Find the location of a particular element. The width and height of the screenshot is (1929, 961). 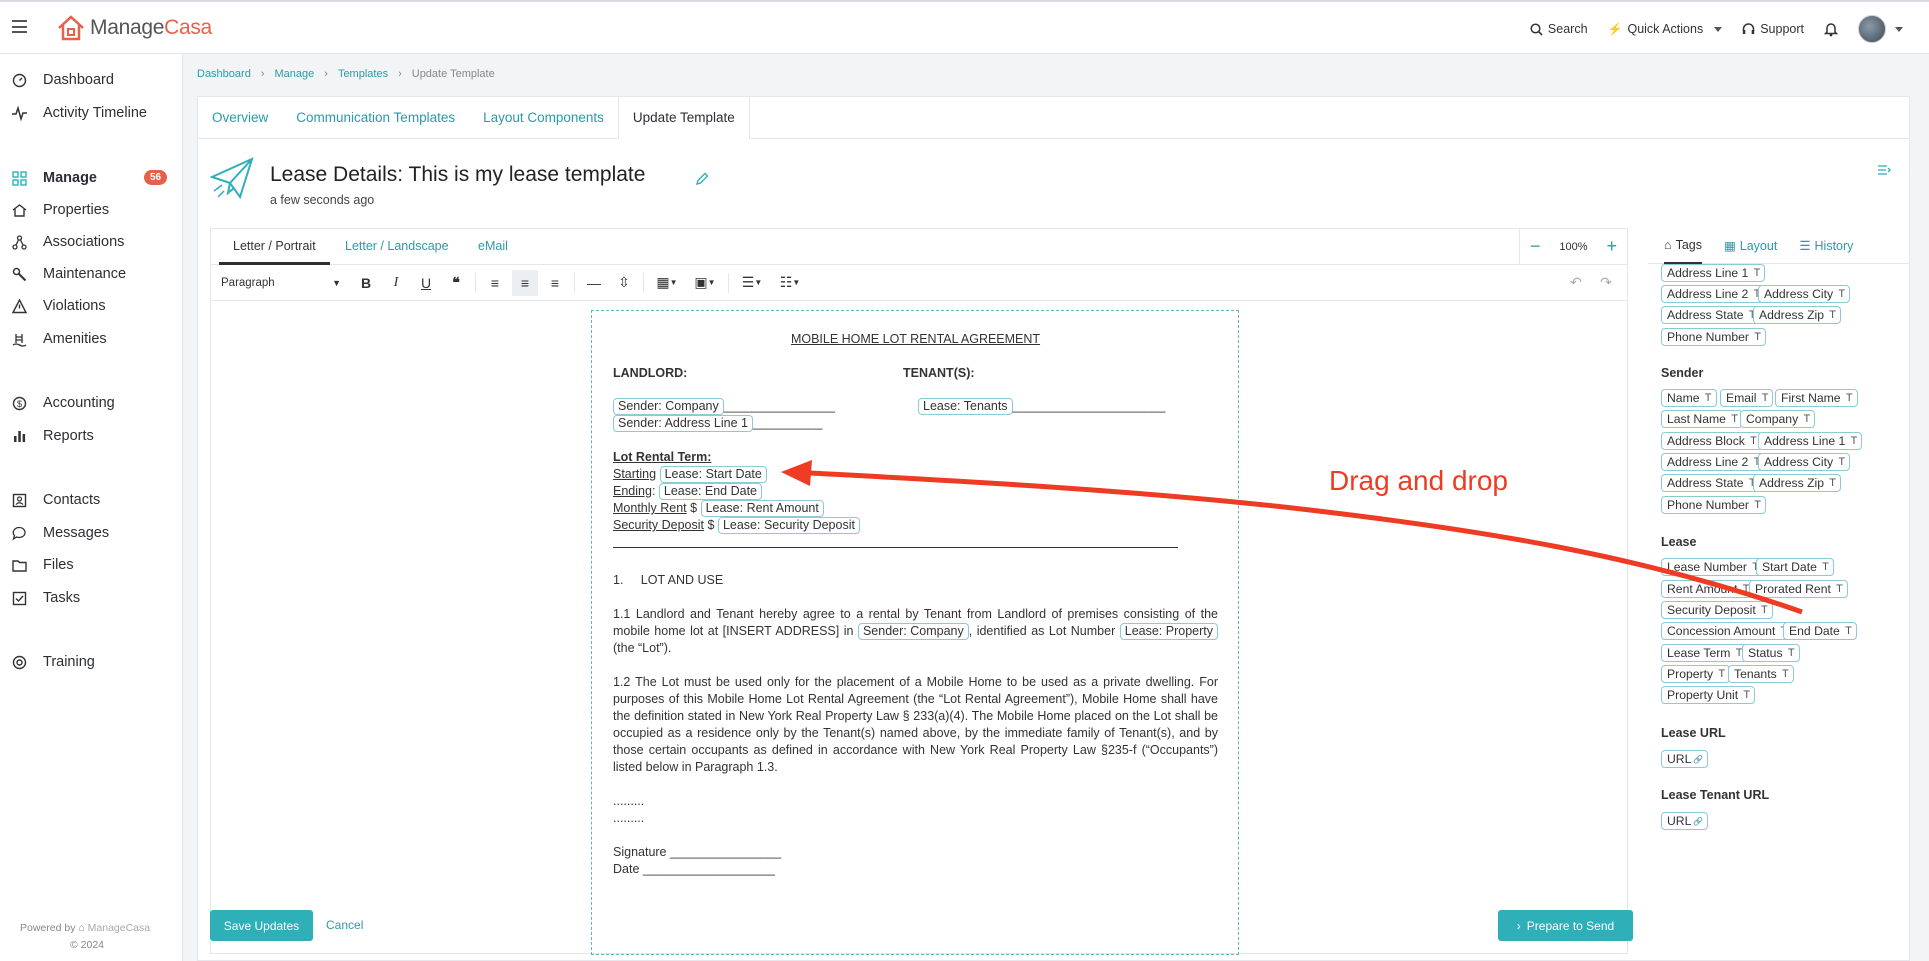

tab-update-template: Update Template is located at coordinates (683, 118).